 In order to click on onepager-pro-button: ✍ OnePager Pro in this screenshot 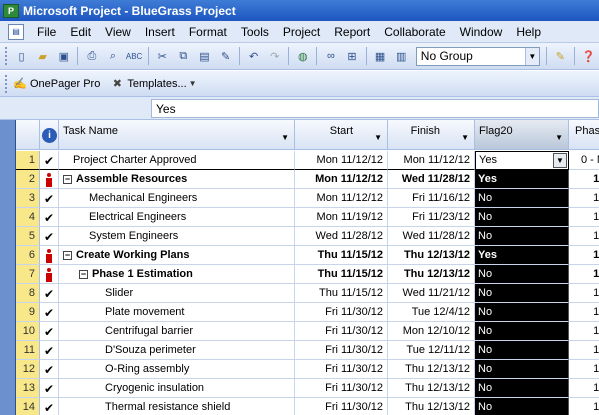, I will do `click(55, 84)`.